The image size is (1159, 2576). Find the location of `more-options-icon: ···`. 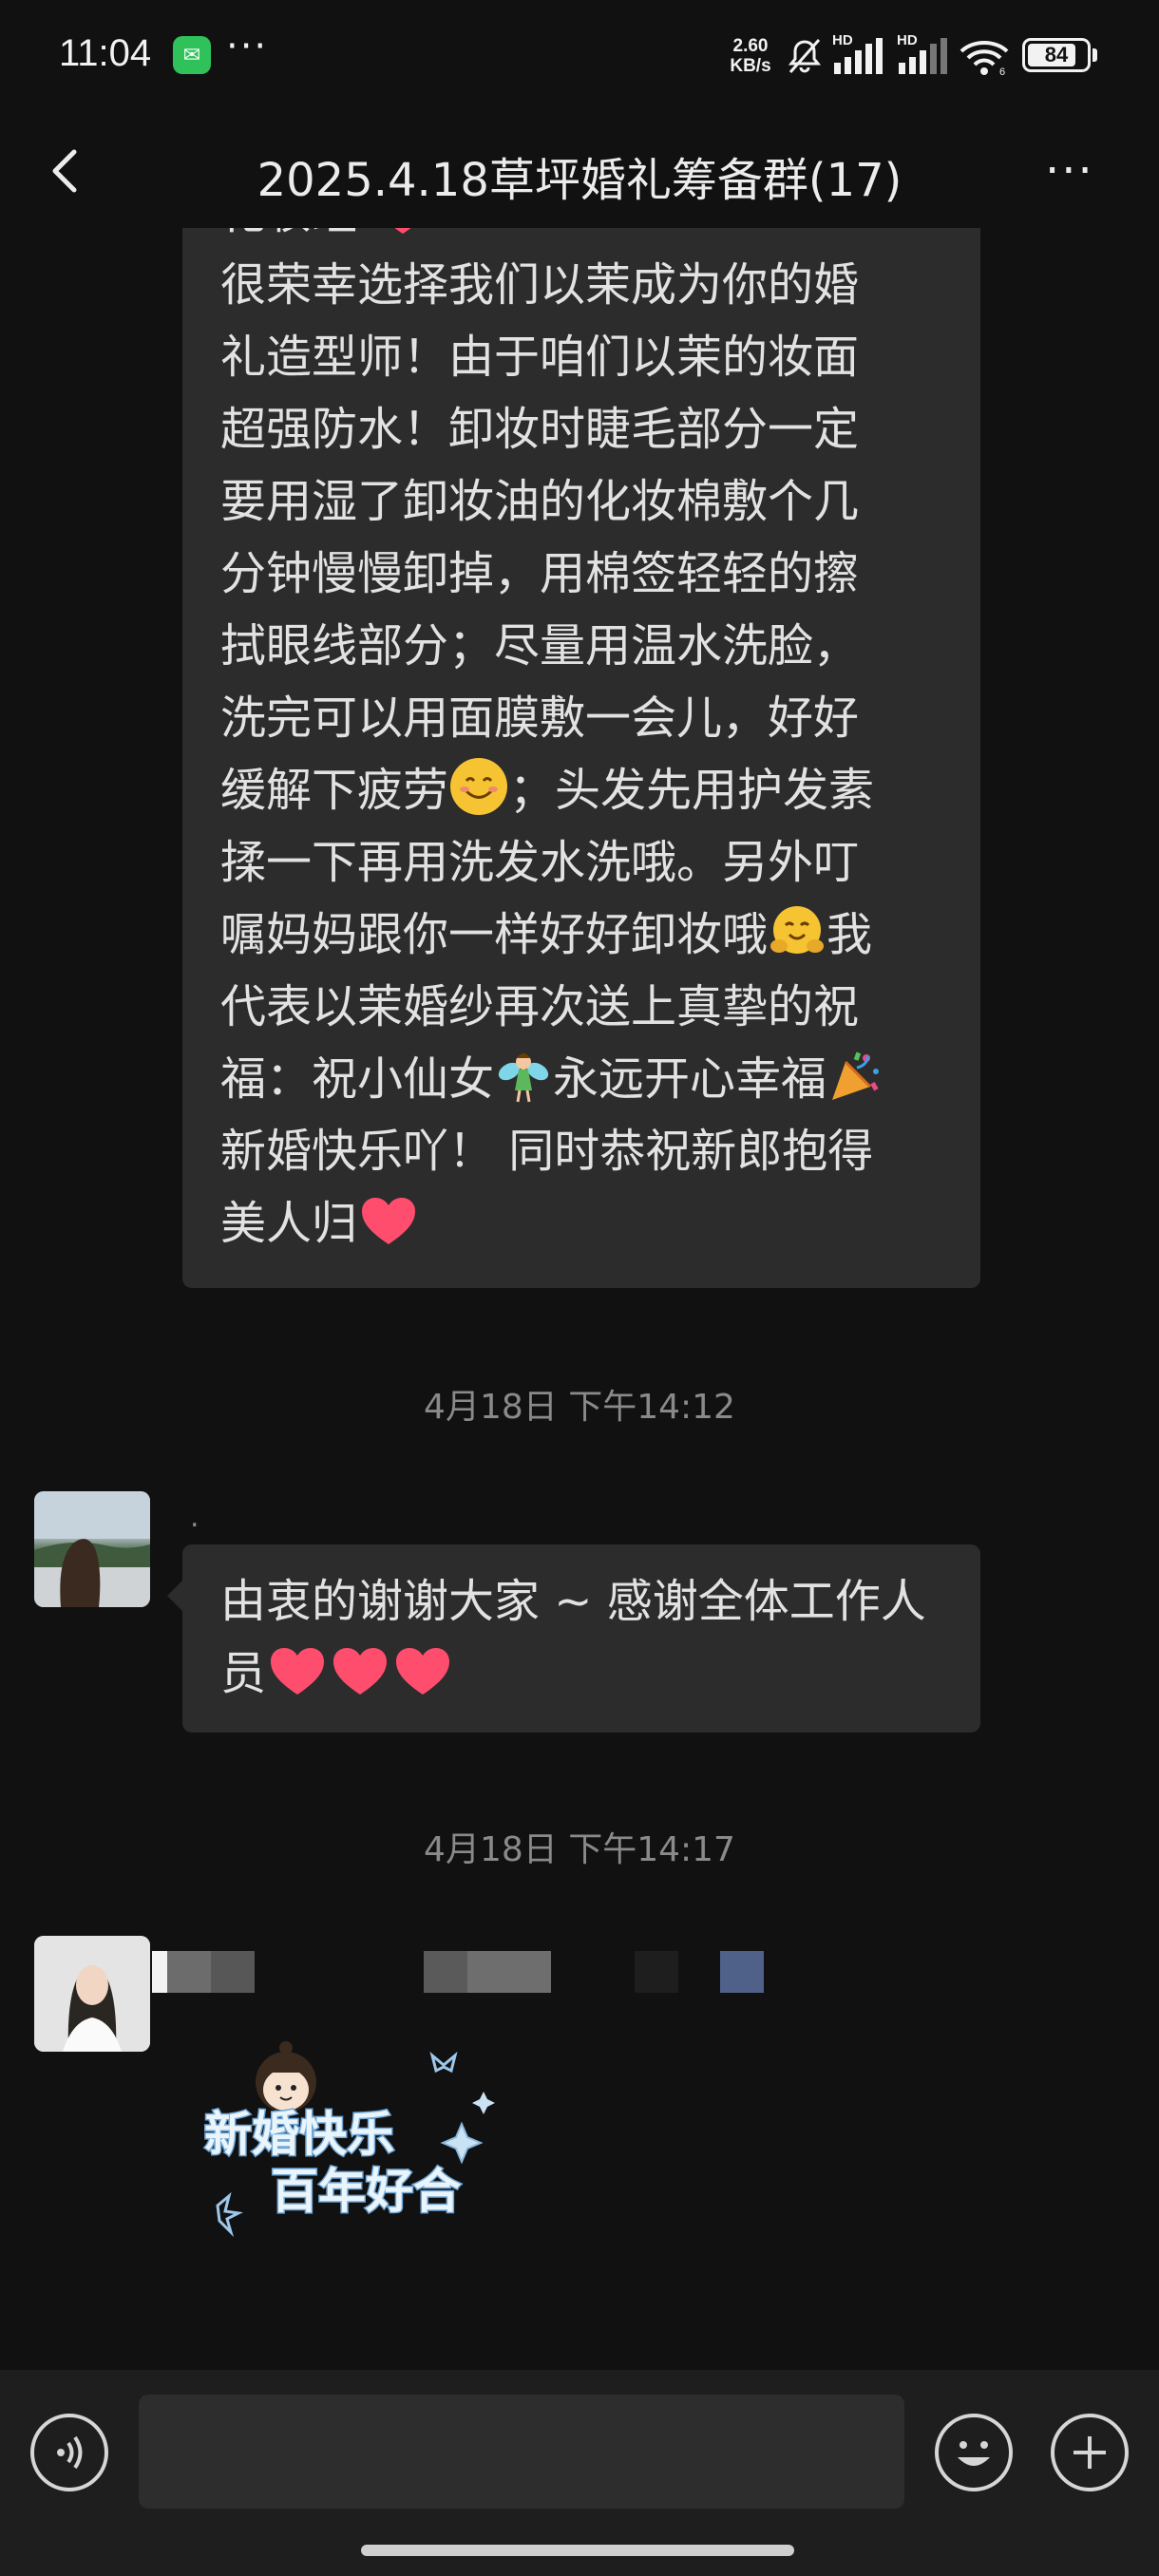

more-options-icon: ··· is located at coordinates (1078, 171).